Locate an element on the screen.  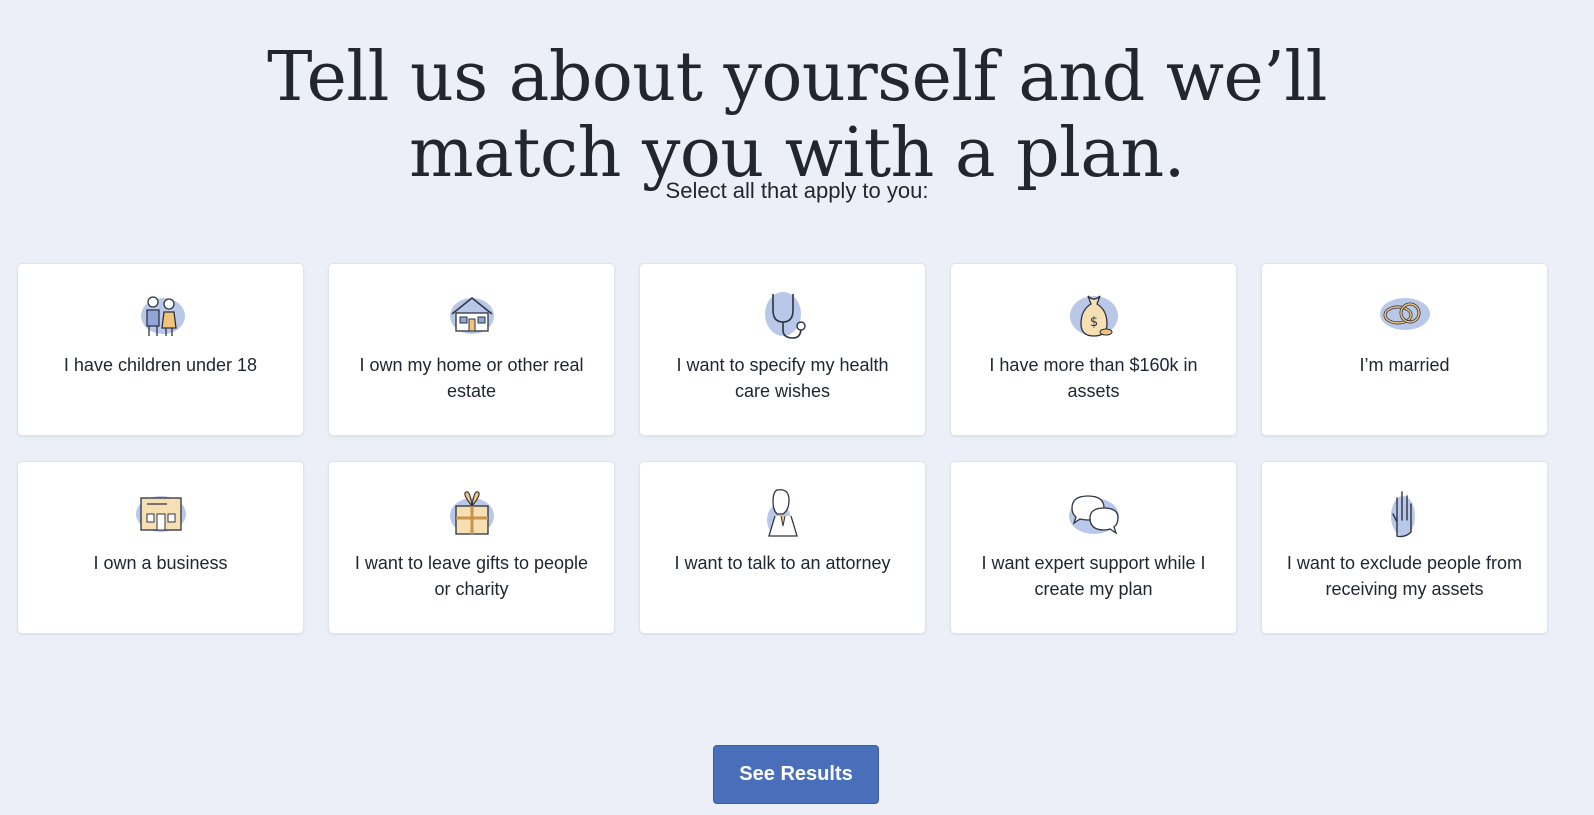
option-card-assets: $ I have more than $160k in assets is located at coordinates (1093, 349).